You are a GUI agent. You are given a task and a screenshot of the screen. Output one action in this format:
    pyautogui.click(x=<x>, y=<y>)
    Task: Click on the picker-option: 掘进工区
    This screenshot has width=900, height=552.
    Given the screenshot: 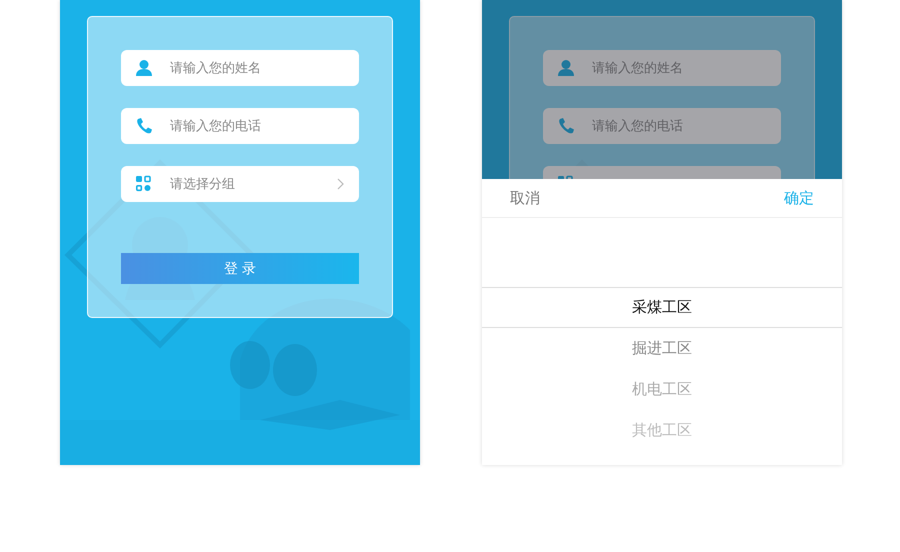 What is the action you would take?
    pyautogui.click(x=662, y=348)
    